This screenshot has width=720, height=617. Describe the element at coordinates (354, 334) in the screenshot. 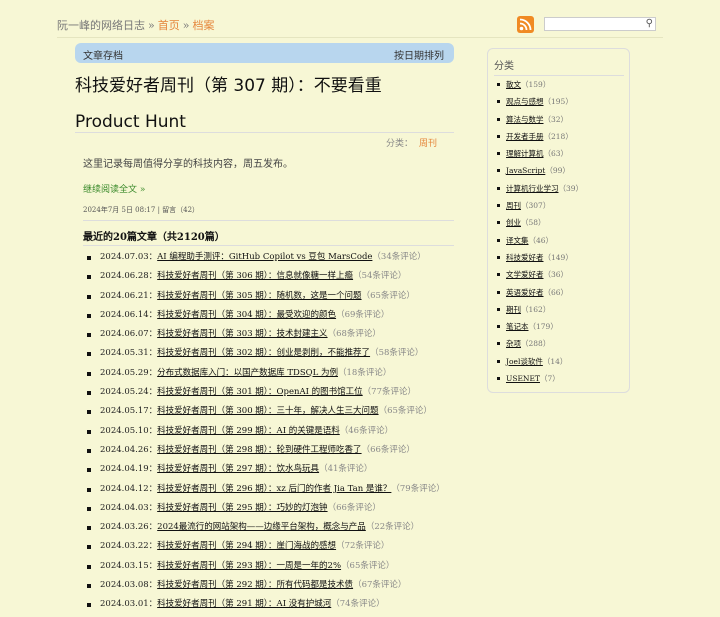

I see `article-comments: （68条评论）` at that location.